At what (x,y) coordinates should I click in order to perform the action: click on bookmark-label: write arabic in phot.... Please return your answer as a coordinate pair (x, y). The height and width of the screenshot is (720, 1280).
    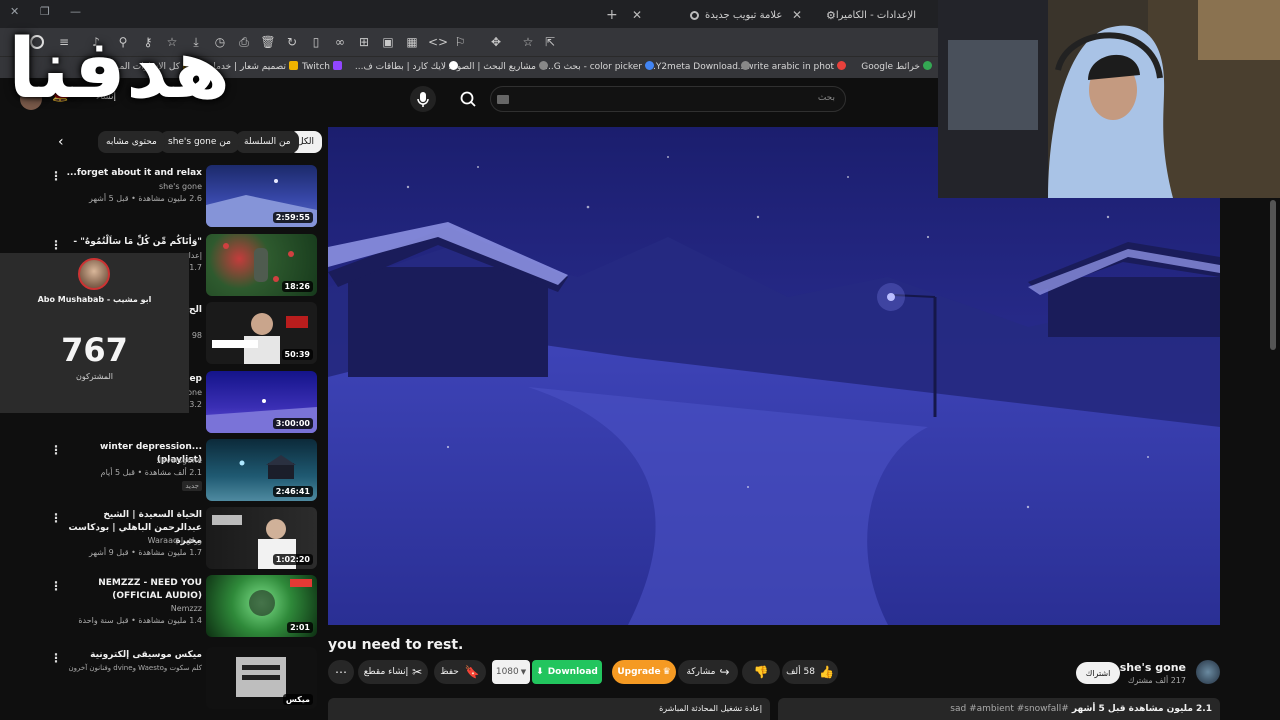
    Looking at the image, I should click on (785, 67).